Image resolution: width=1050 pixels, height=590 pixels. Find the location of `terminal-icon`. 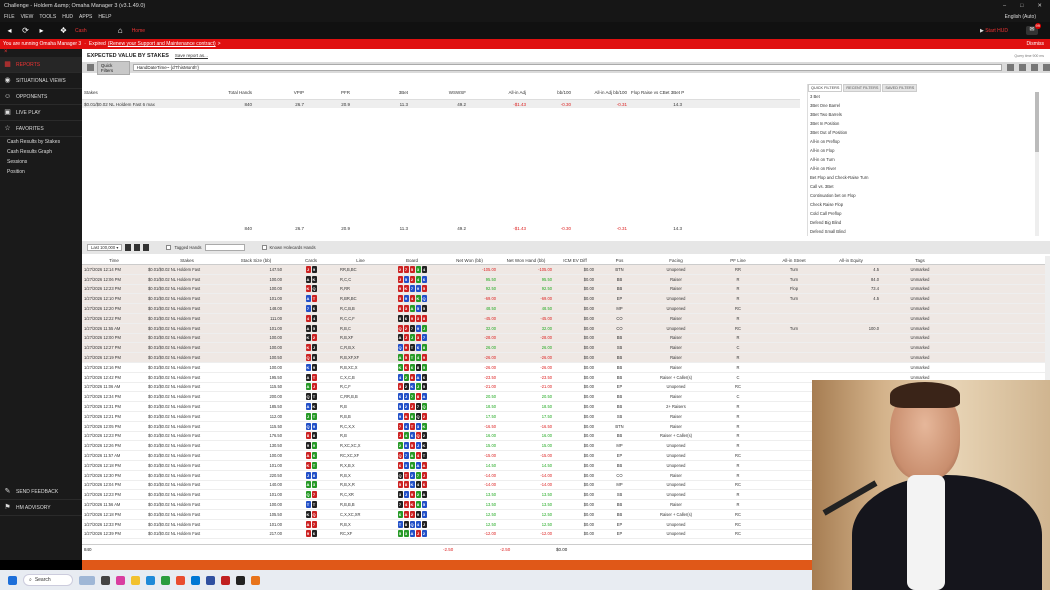

terminal-icon is located at coordinates (240, 580).